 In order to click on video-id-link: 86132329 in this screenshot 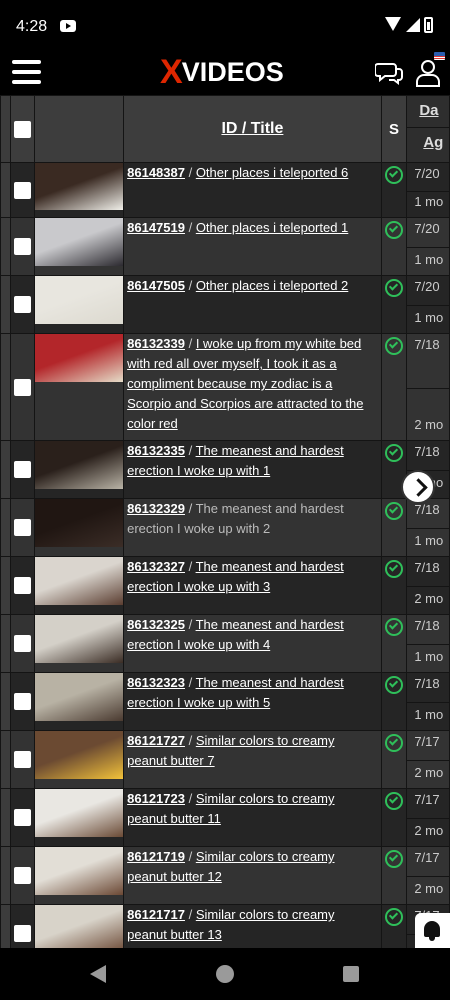, I will do `click(156, 508)`.